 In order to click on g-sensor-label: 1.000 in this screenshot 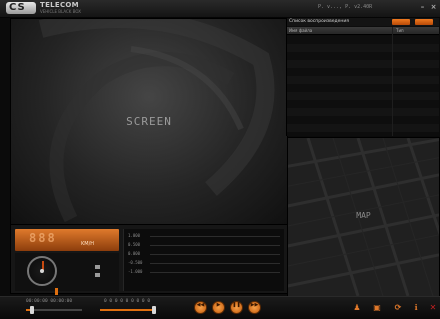, I will do `click(134, 235)`.